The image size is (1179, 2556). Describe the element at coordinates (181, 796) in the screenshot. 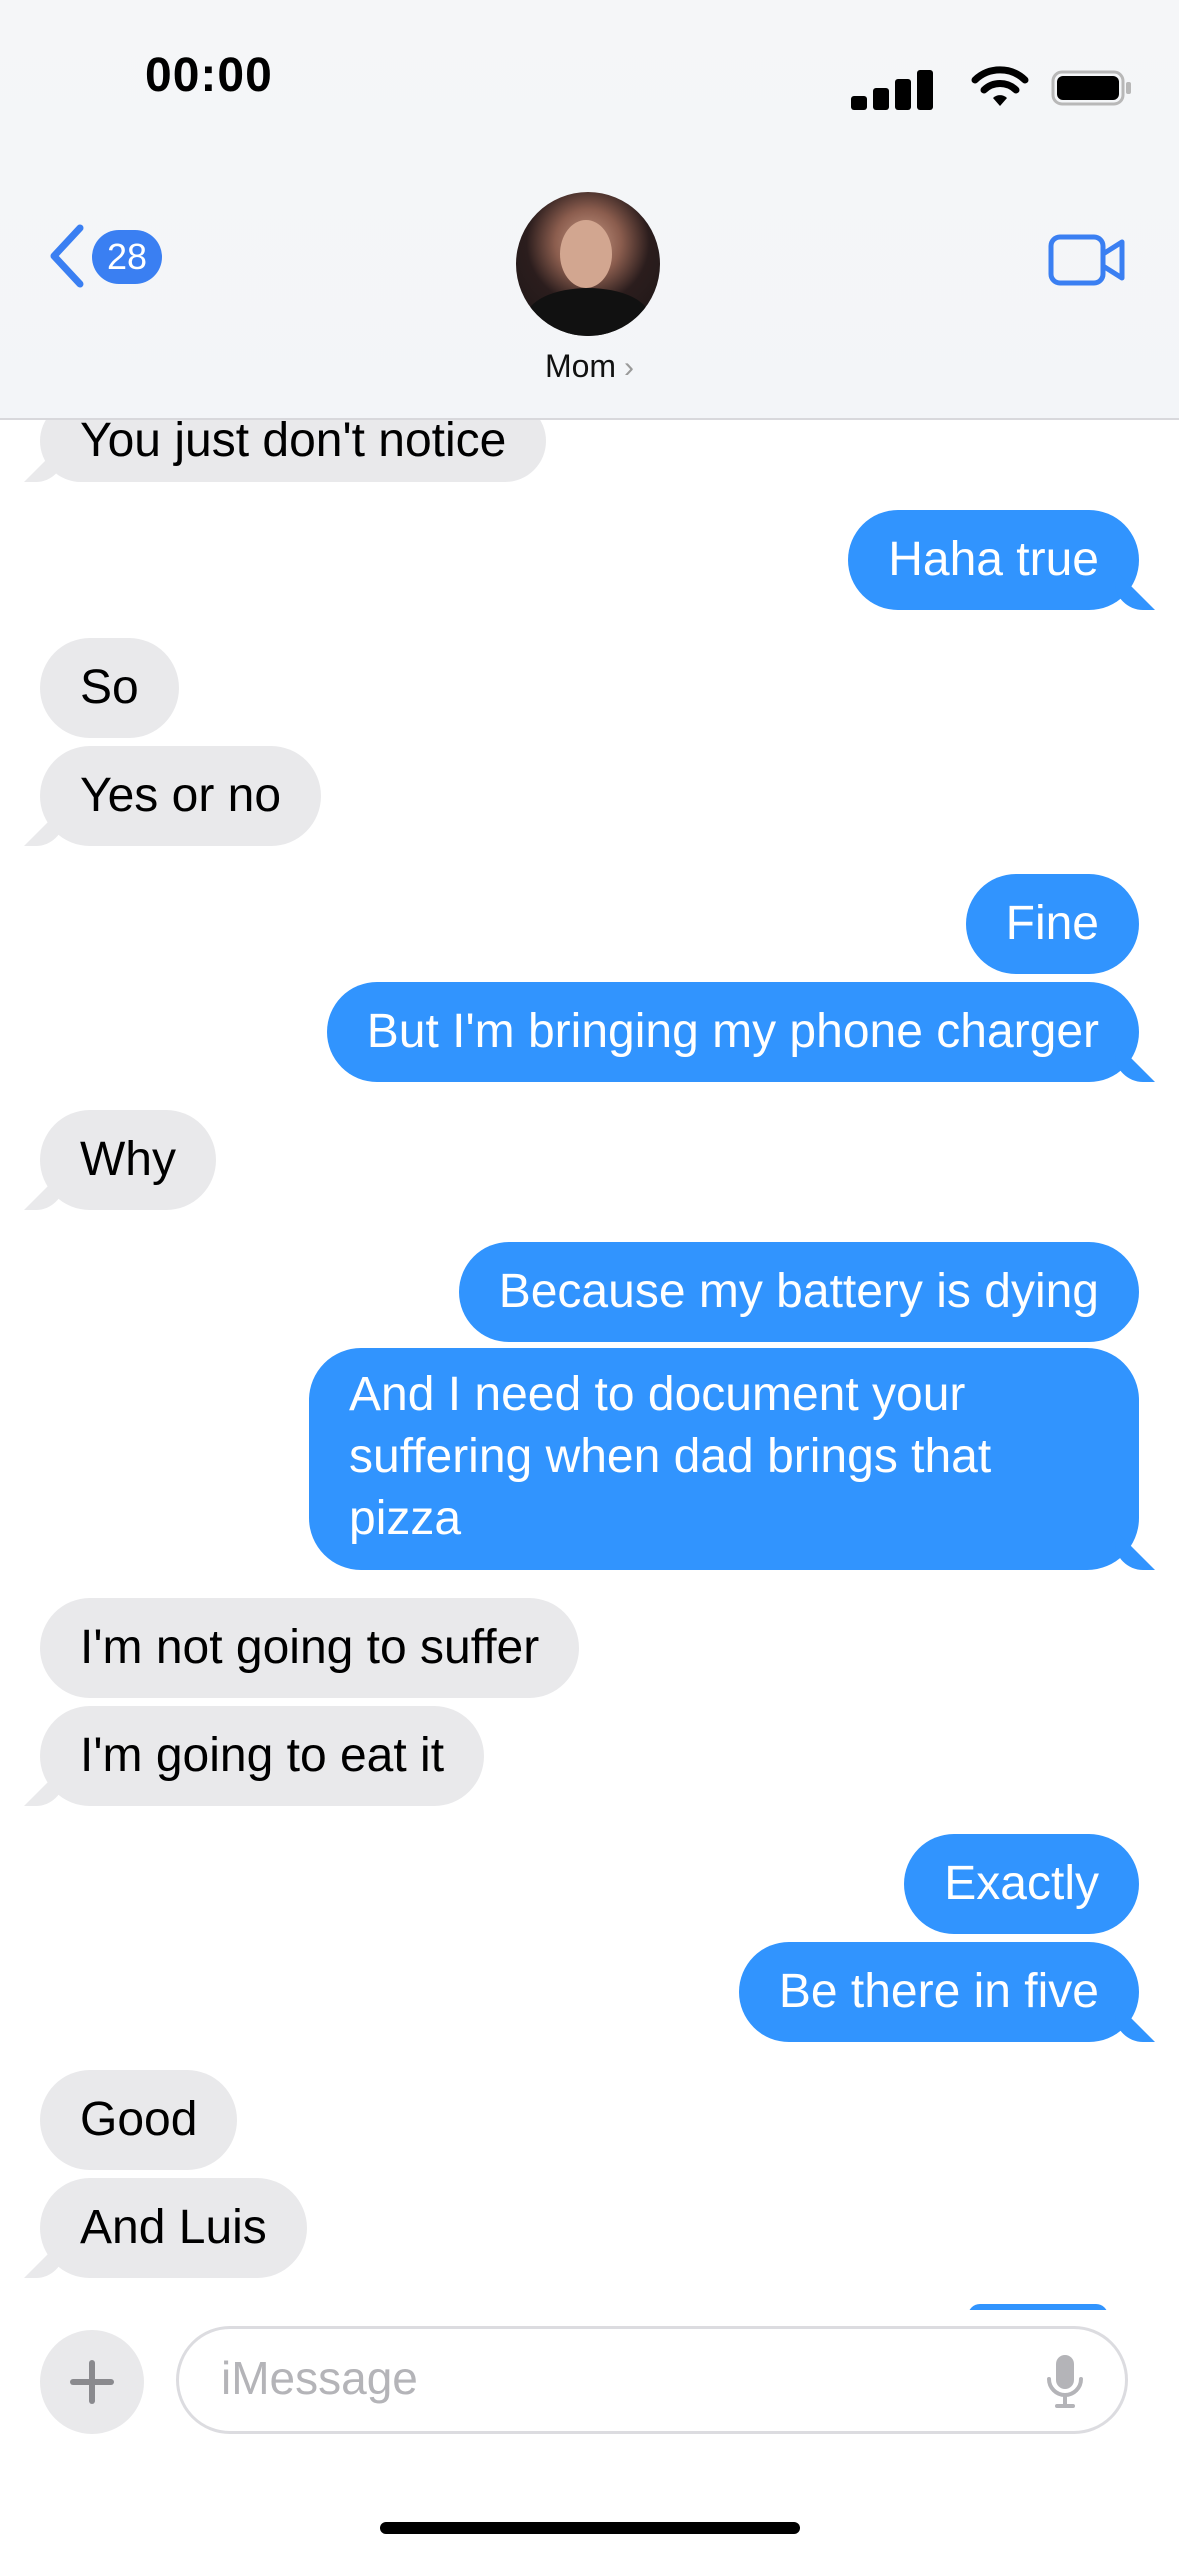

I see `message-bubble-incoming: Yes or no` at that location.